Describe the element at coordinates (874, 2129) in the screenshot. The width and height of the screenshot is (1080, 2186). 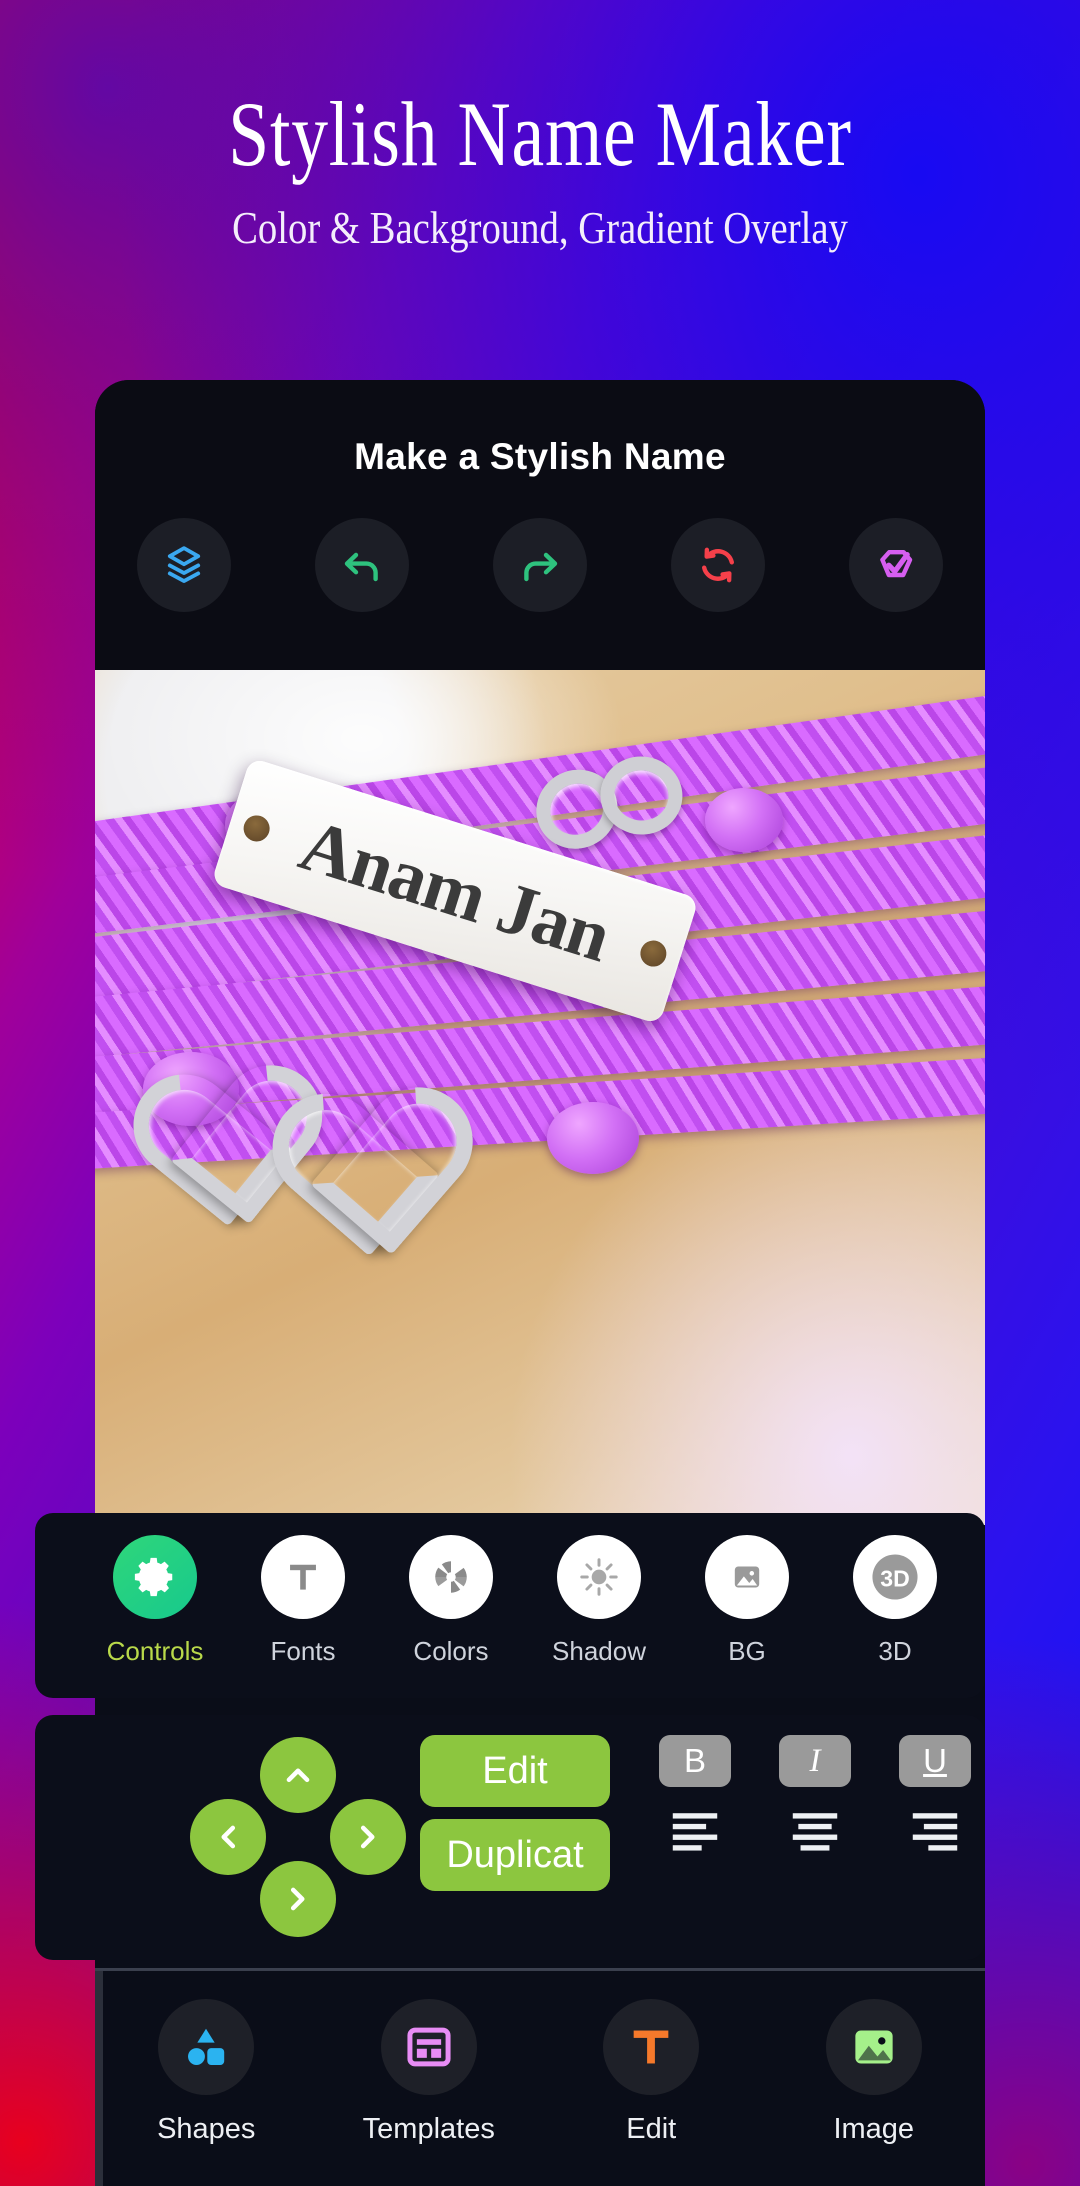
I see `nav-label: Image` at that location.